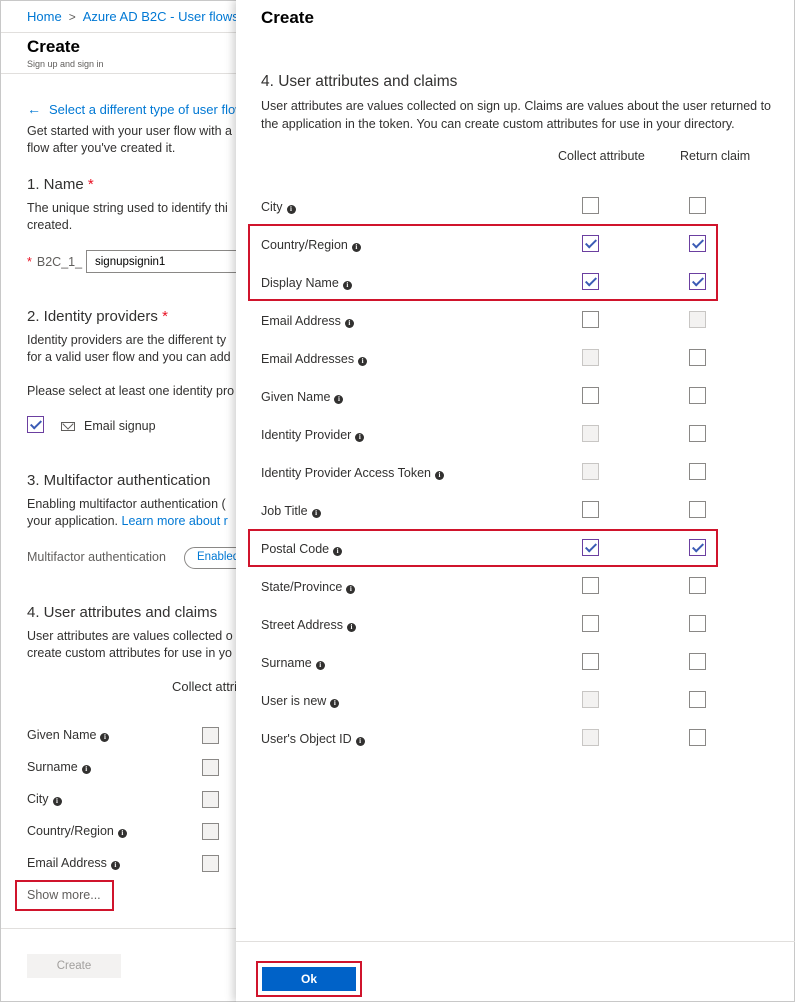 This screenshot has width=795, height=1002. I want to click on attribute-label: Given Name i, so click(68, 735).